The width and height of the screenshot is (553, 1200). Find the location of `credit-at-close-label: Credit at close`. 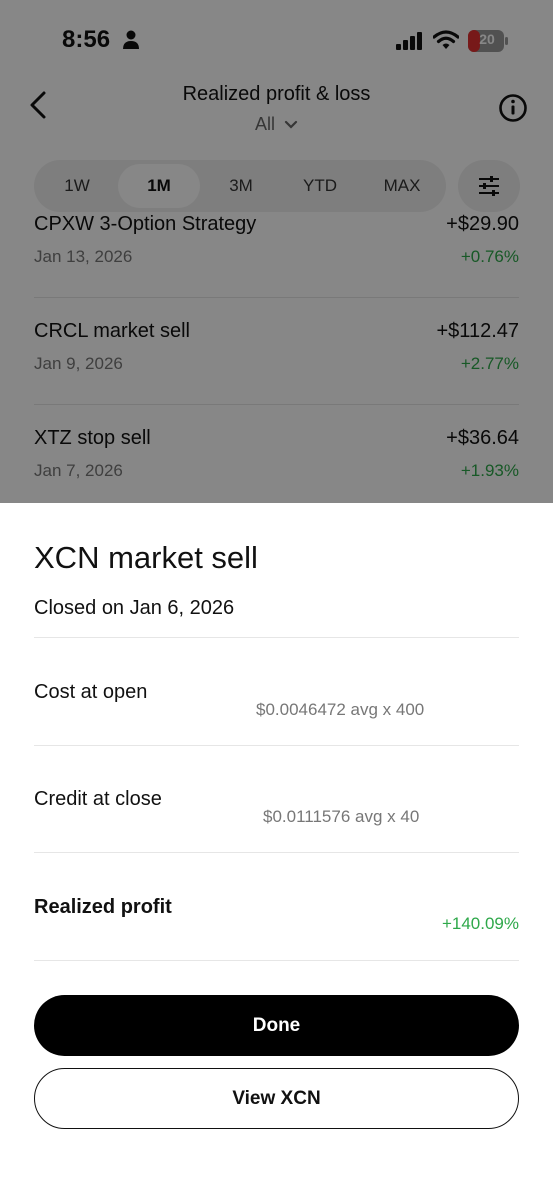

credit-at-close-label: Credit at close is located at coordinates (98, 799).